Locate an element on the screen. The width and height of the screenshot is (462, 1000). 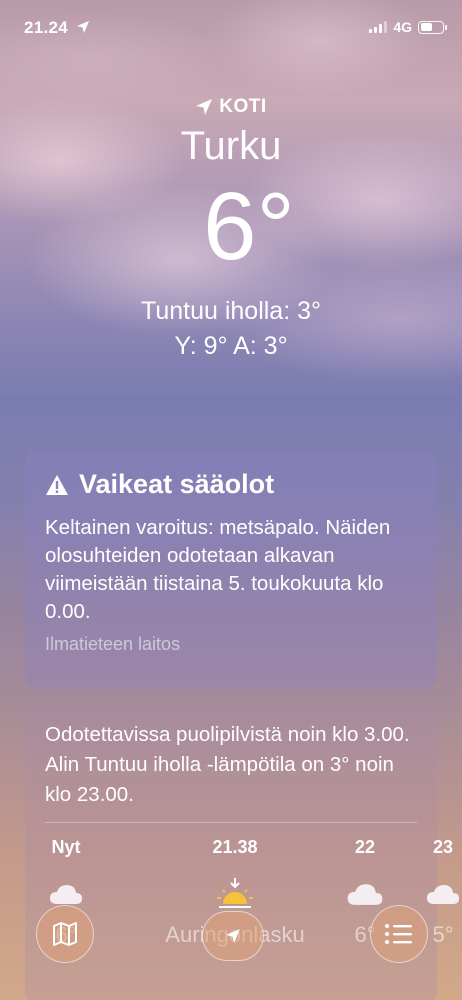
home-location-label: KOTI is located at coordinates (231, 107).